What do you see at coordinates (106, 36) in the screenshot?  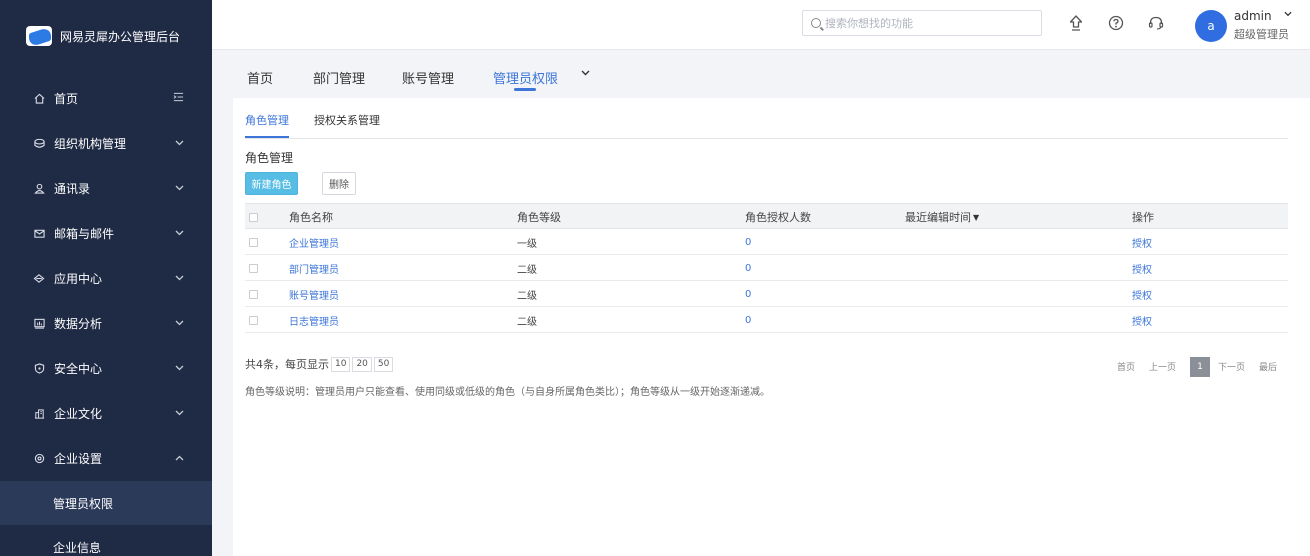 I see `brand: 网易灵犀办公管理后台` at bounding box center [106, 36].